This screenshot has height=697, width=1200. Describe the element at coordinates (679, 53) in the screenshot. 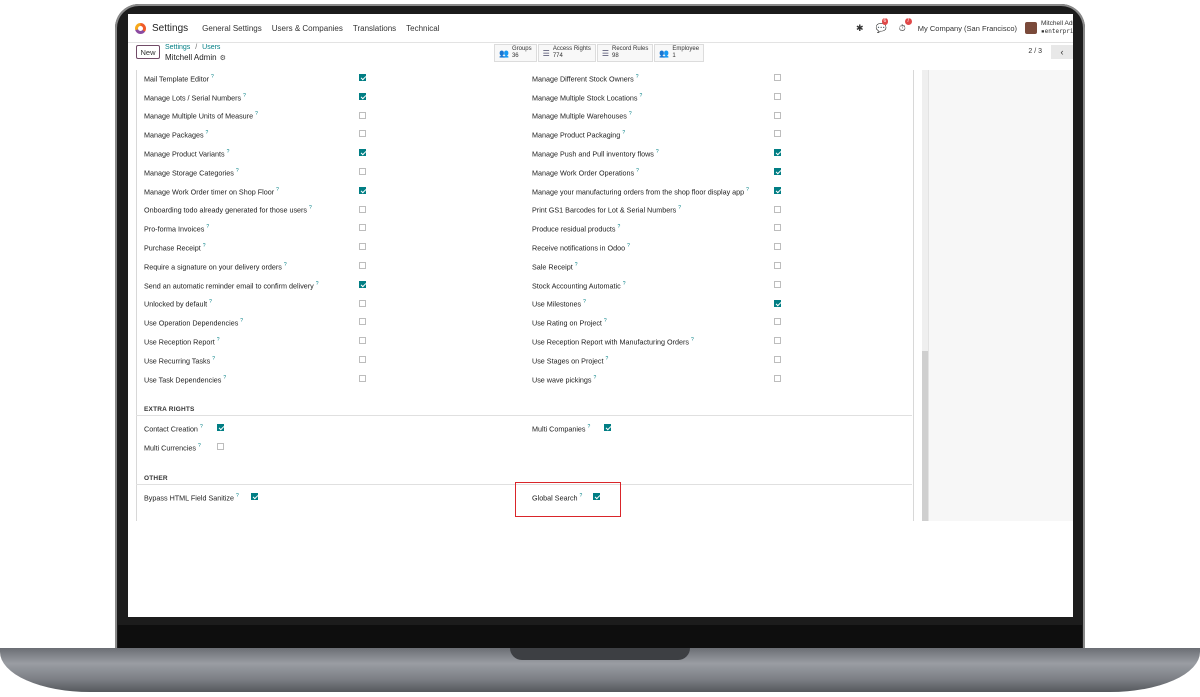

I see `smart-button-employee: 👥 Employee 1` at that location.